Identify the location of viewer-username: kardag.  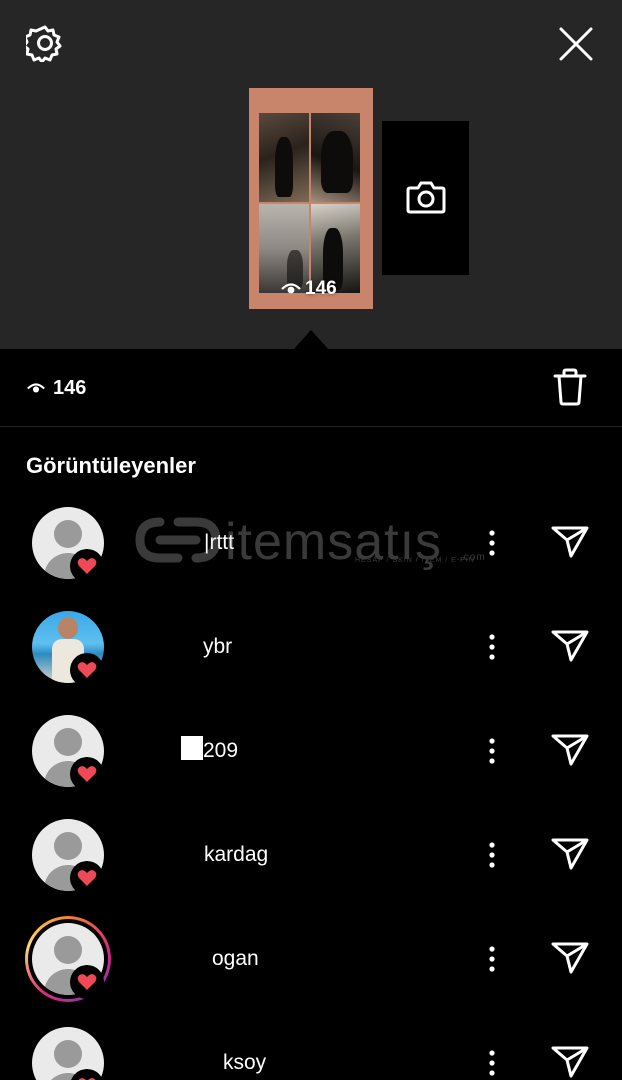
(236, 855).